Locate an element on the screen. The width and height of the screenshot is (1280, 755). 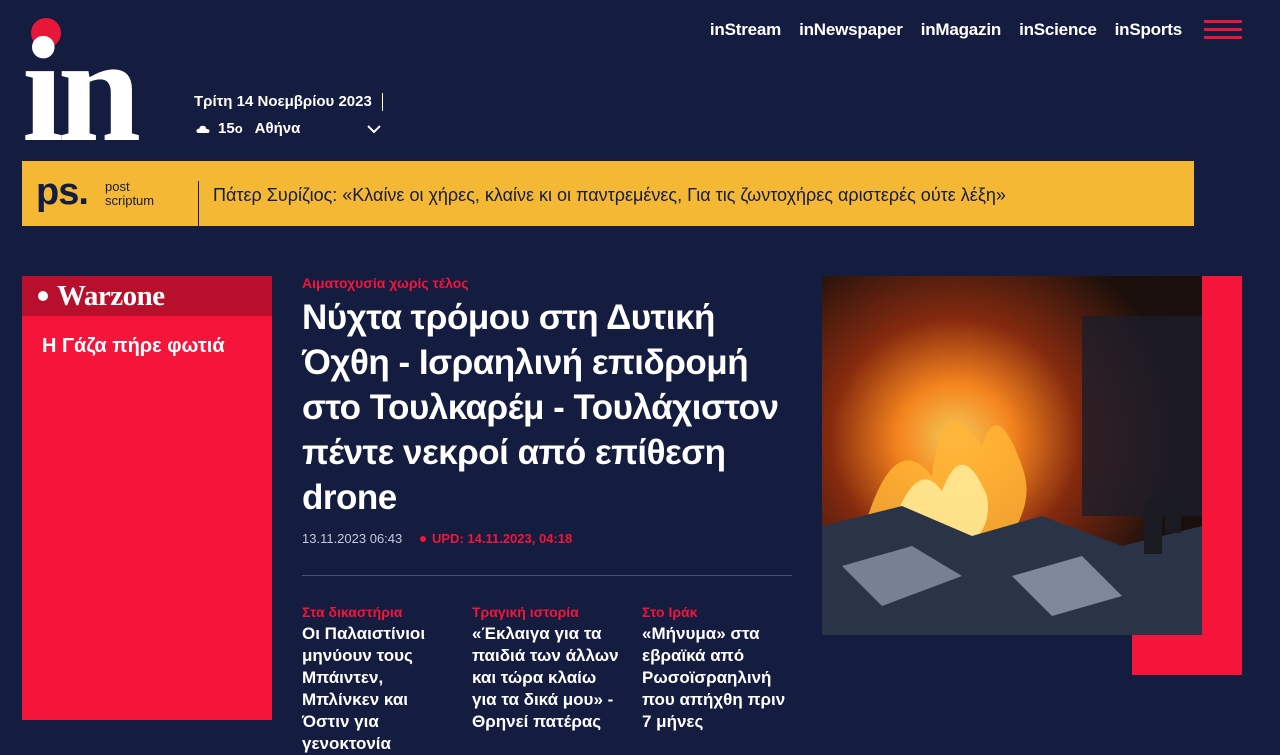
warzone-header: Warzone is located at coordinates (147, 296).